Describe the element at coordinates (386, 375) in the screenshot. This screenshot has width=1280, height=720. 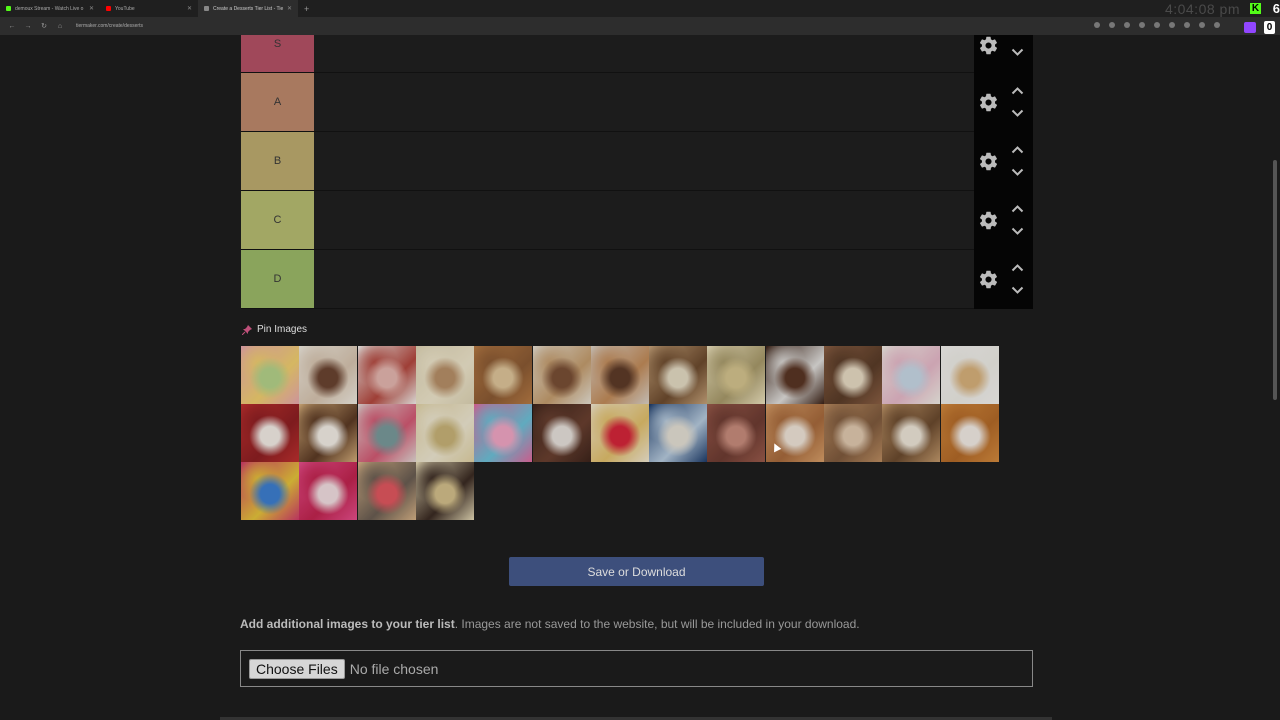
I see `dessert-image-cupcake` at that location.